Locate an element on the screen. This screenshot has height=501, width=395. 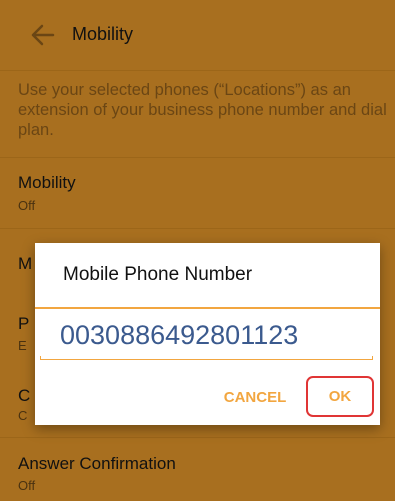
input-underline is located at coordinates (206, 358).